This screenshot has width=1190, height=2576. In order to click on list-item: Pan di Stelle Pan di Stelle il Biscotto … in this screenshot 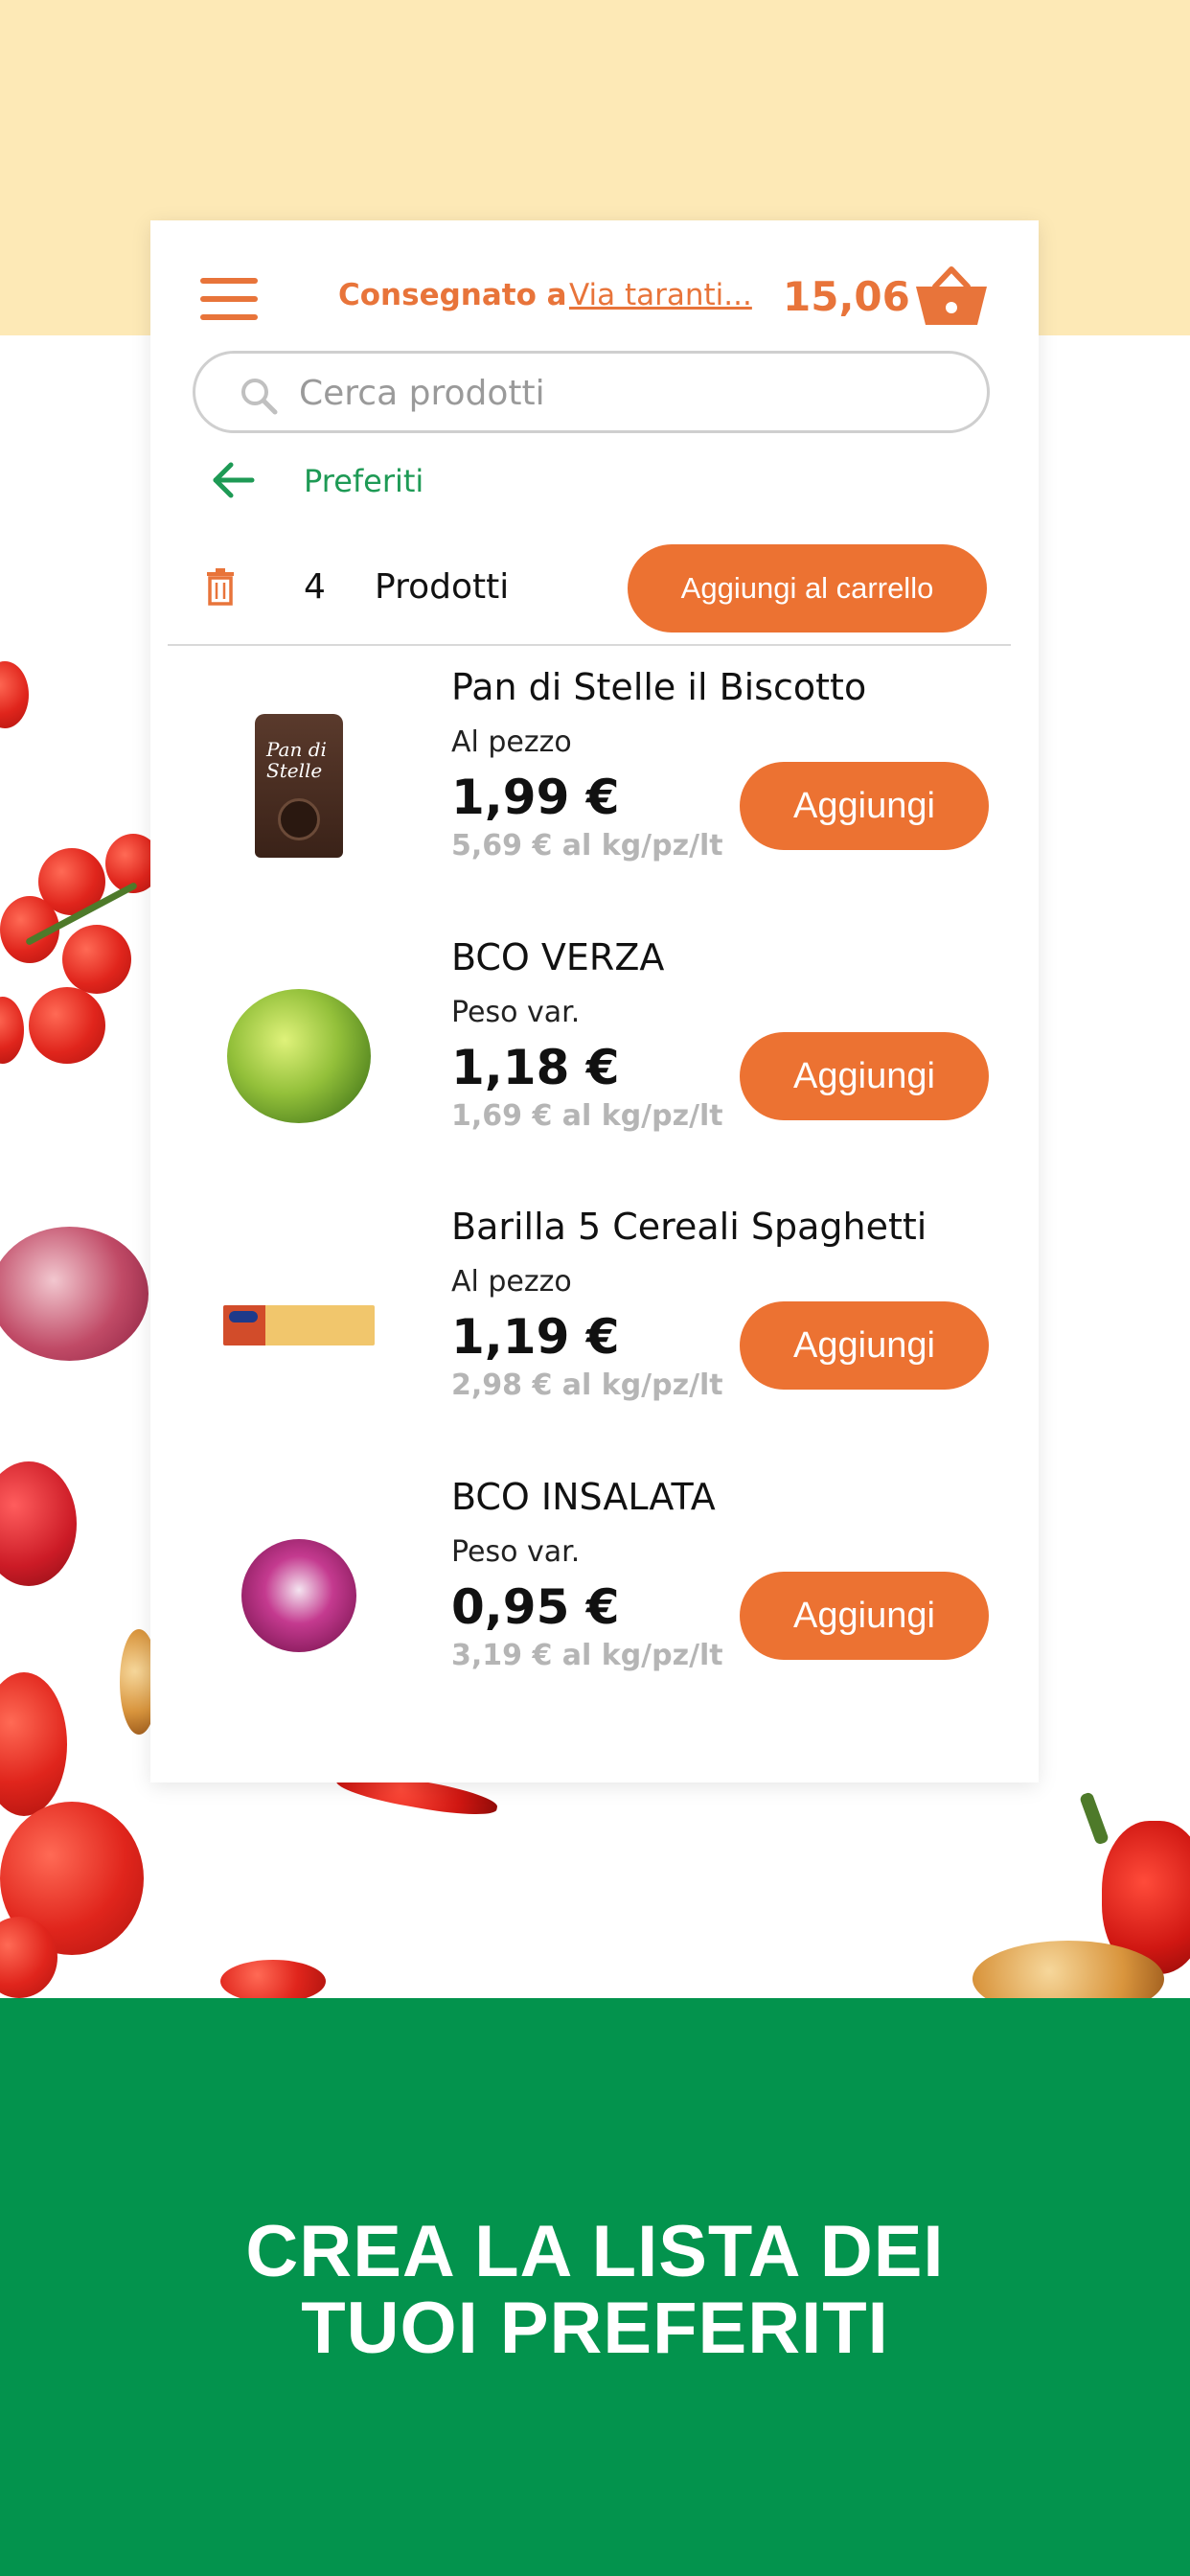, I will do `click(594, 795)`.